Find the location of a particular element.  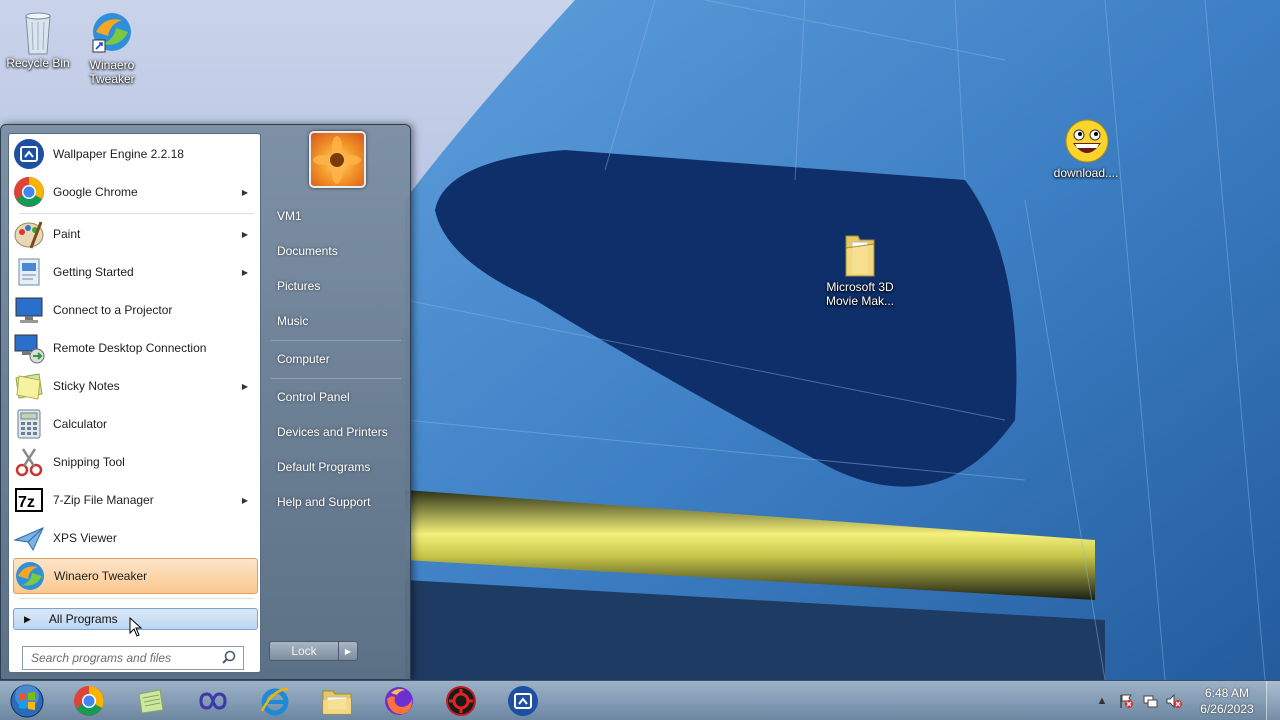

place-control-panel: Control Panel is located at coordinates (337, 397).